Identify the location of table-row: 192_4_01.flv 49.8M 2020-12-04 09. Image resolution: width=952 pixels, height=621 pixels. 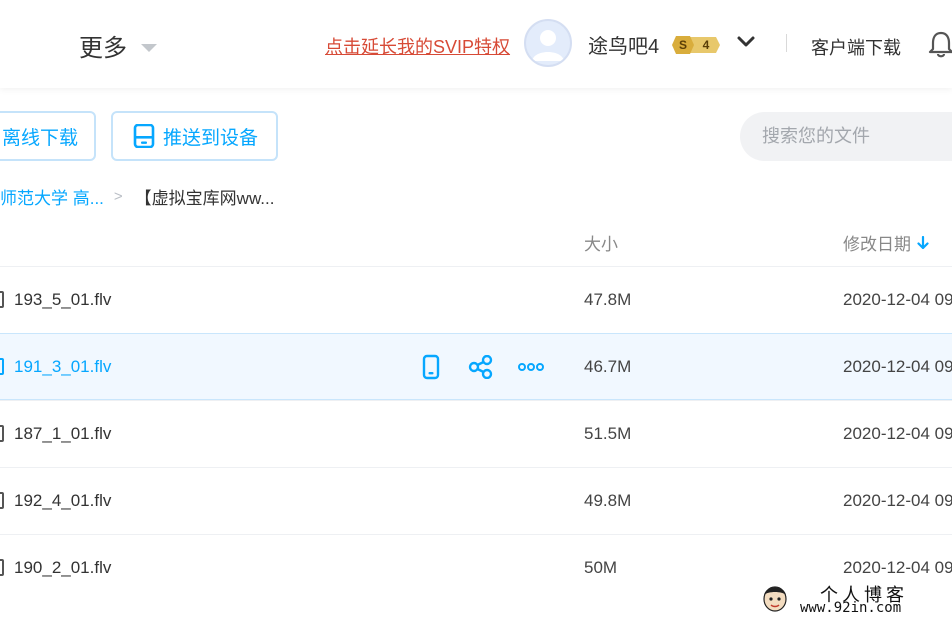
(476, 500).